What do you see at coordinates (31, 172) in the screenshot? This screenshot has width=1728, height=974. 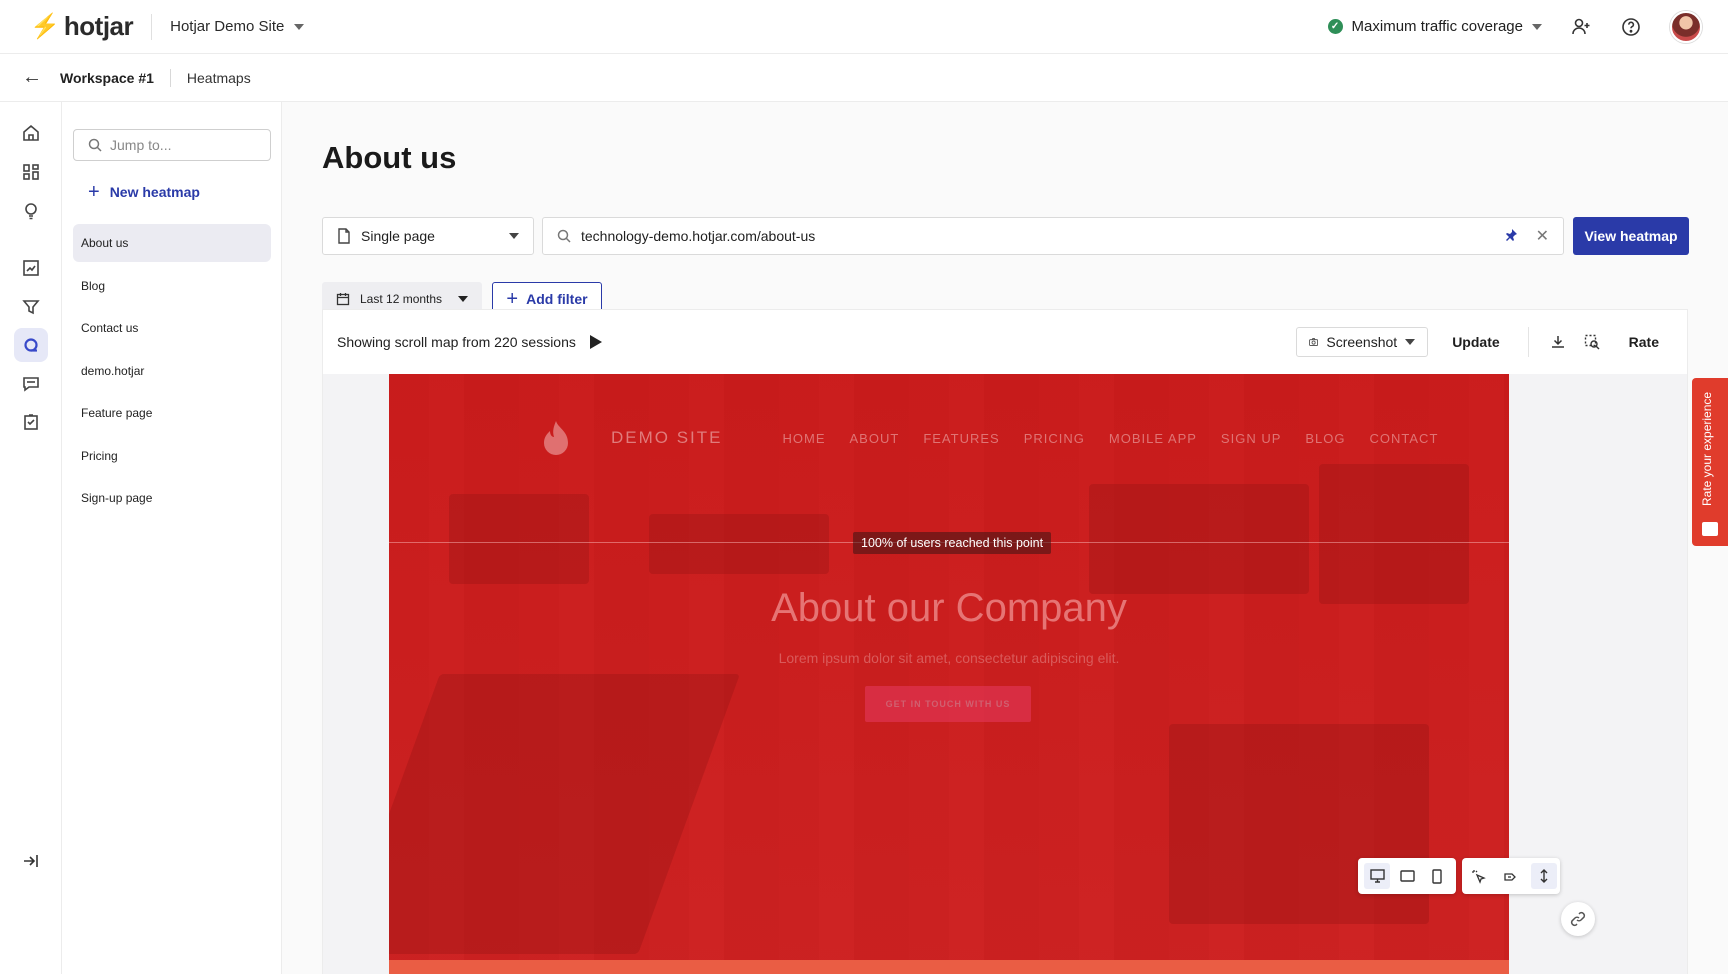 I see `dashboard-icon` at bounding box center [31, 172].